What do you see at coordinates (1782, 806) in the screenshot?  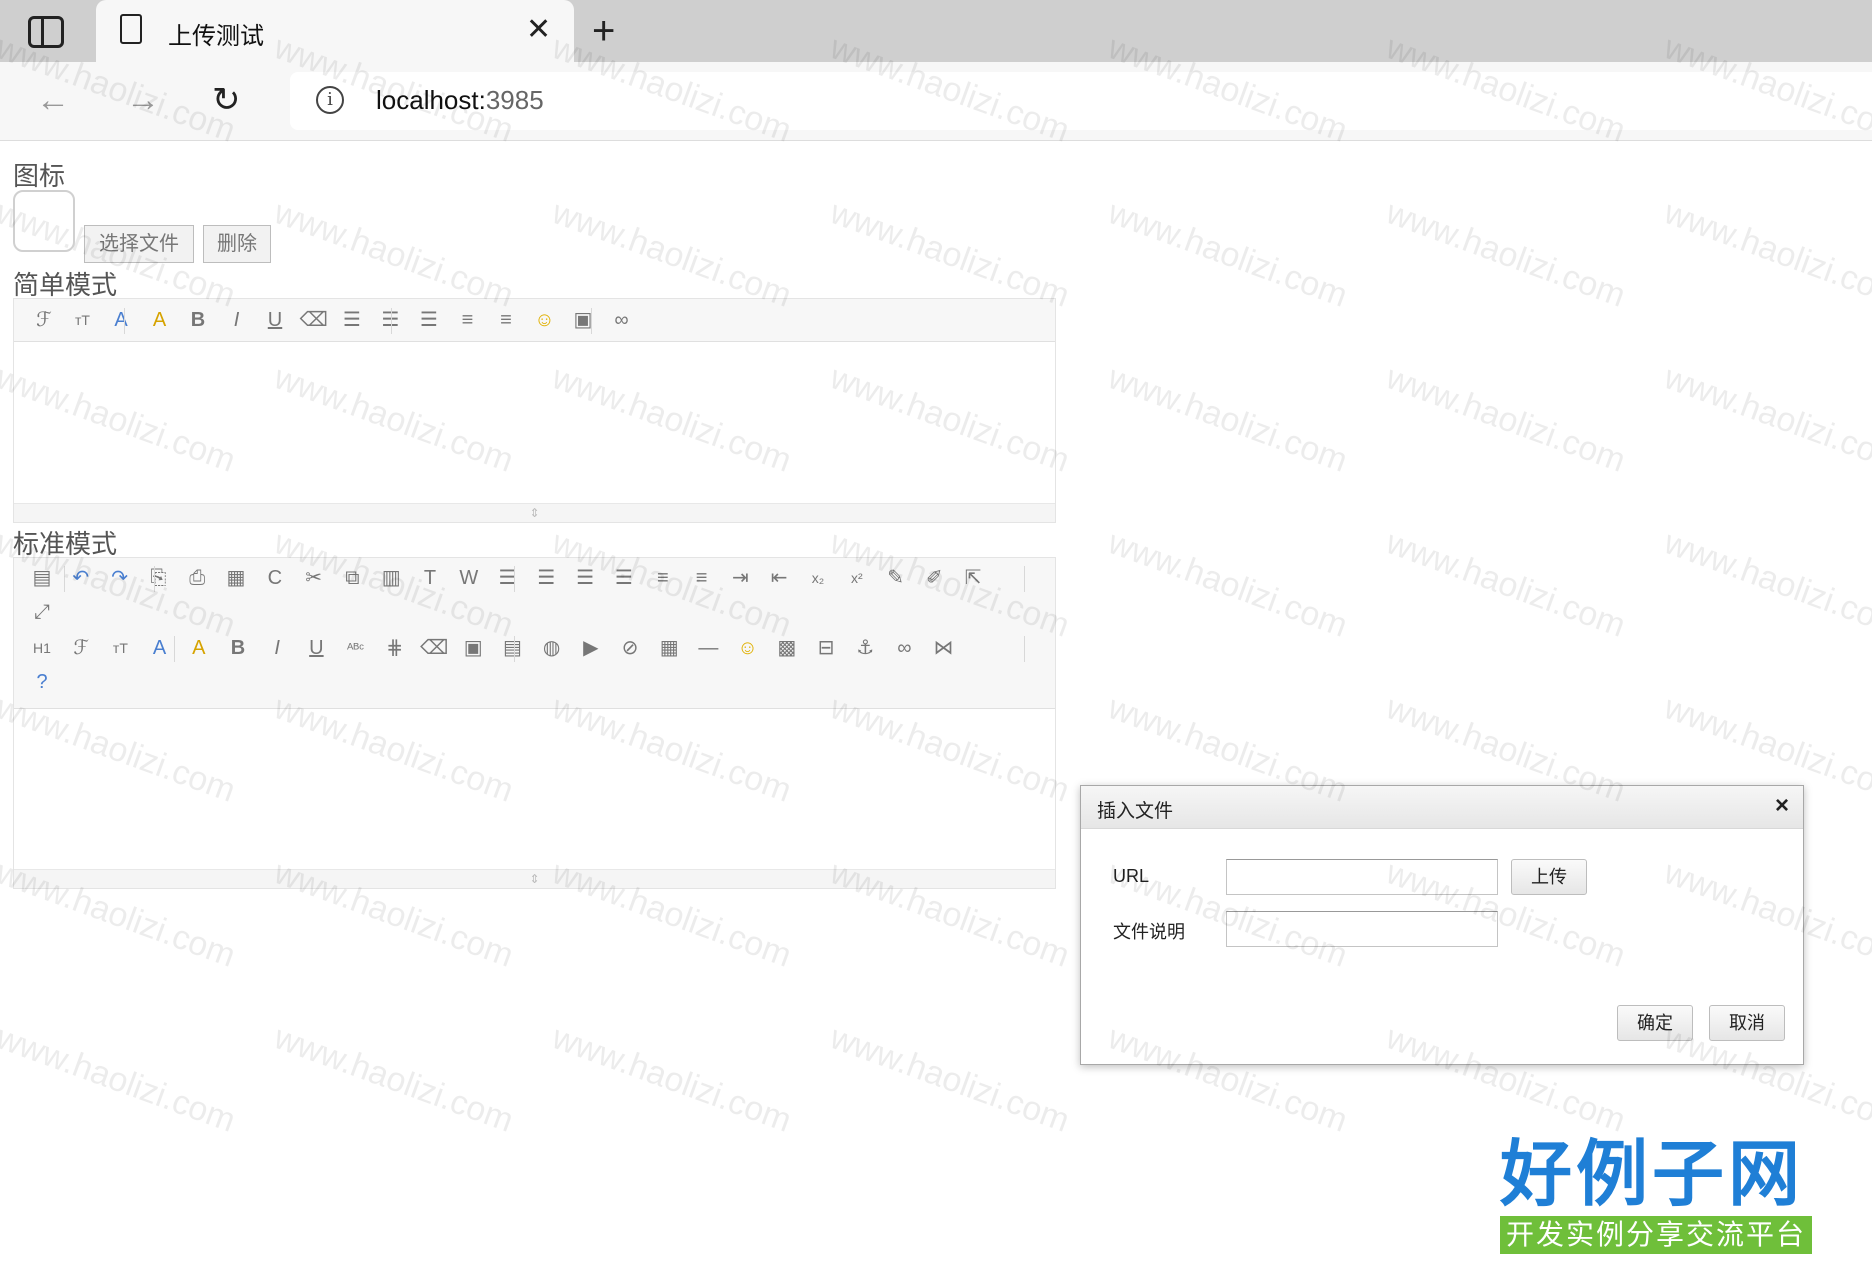 I see `close-icon: ×` at bounding box center [1782, 806].